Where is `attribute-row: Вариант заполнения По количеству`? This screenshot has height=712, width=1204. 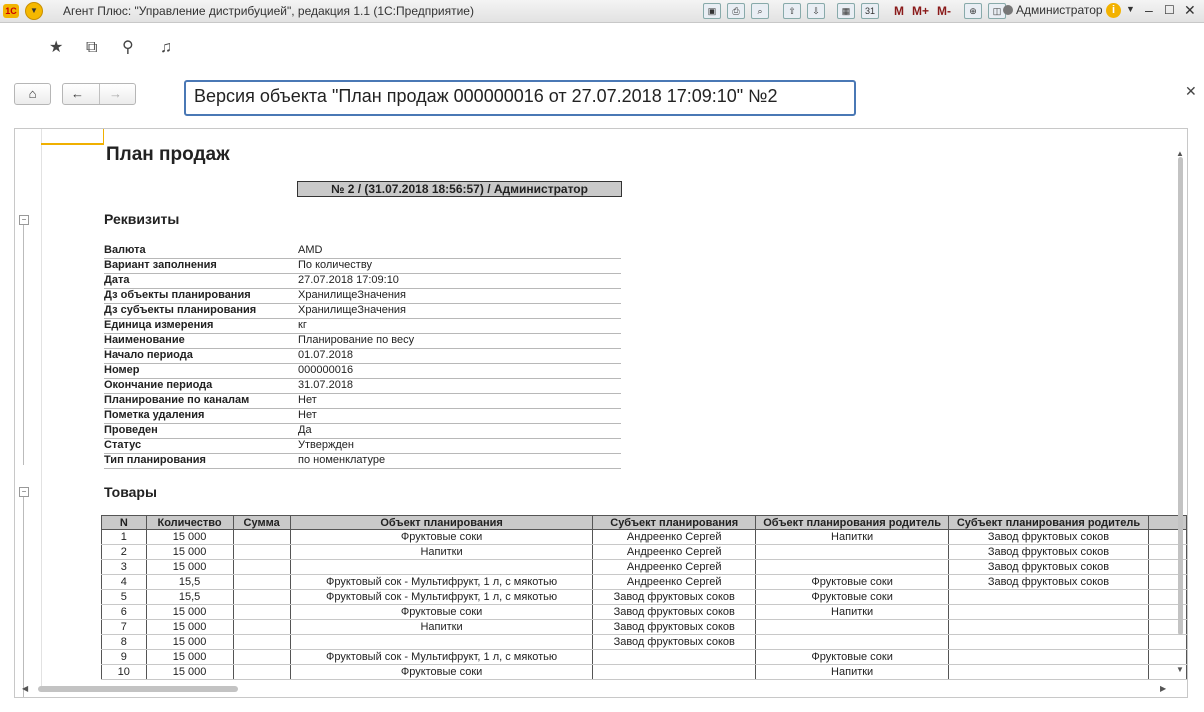
attribute-row: Вариант заполнения По количеству is located at coordinates (362, 266).